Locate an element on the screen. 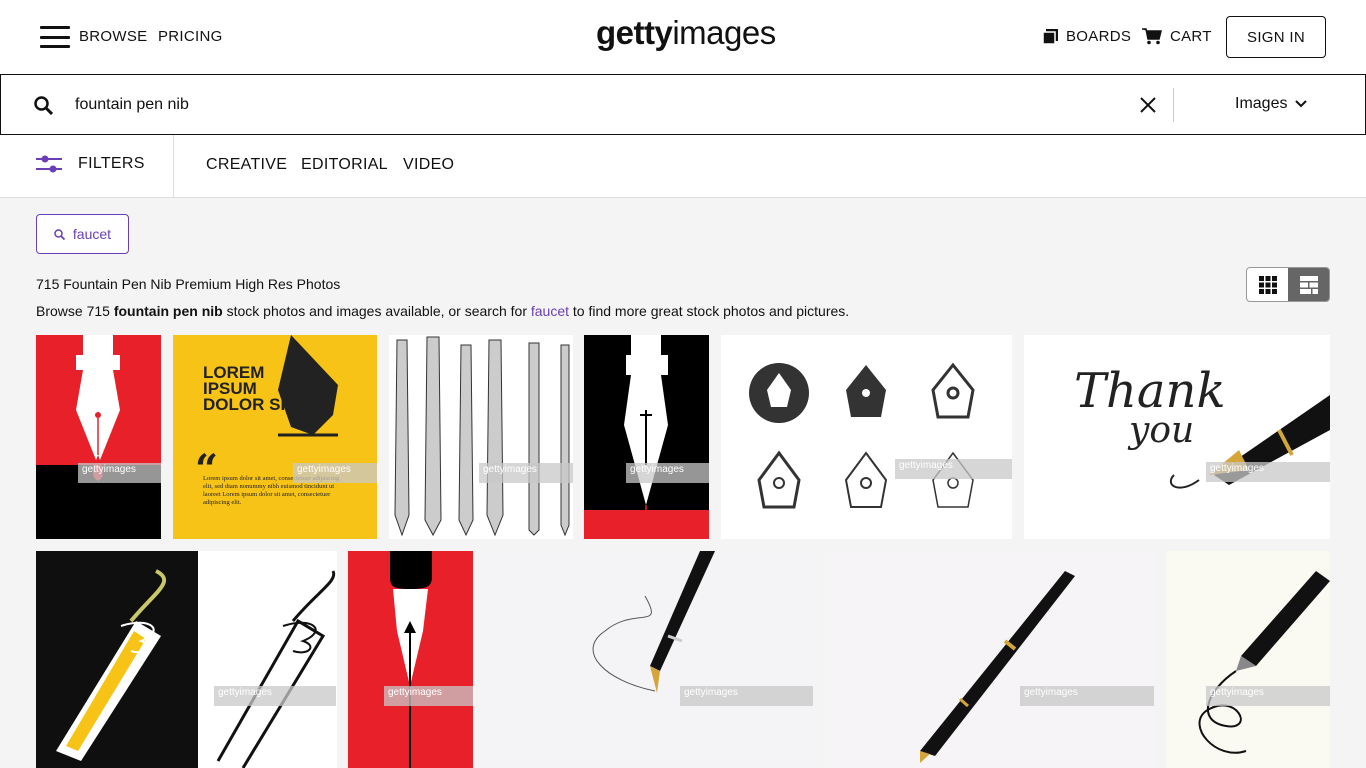 Image resolution: width=1366 pixels, height=768 pixels. pen-writing-photo is located at coordinates (653, 622).